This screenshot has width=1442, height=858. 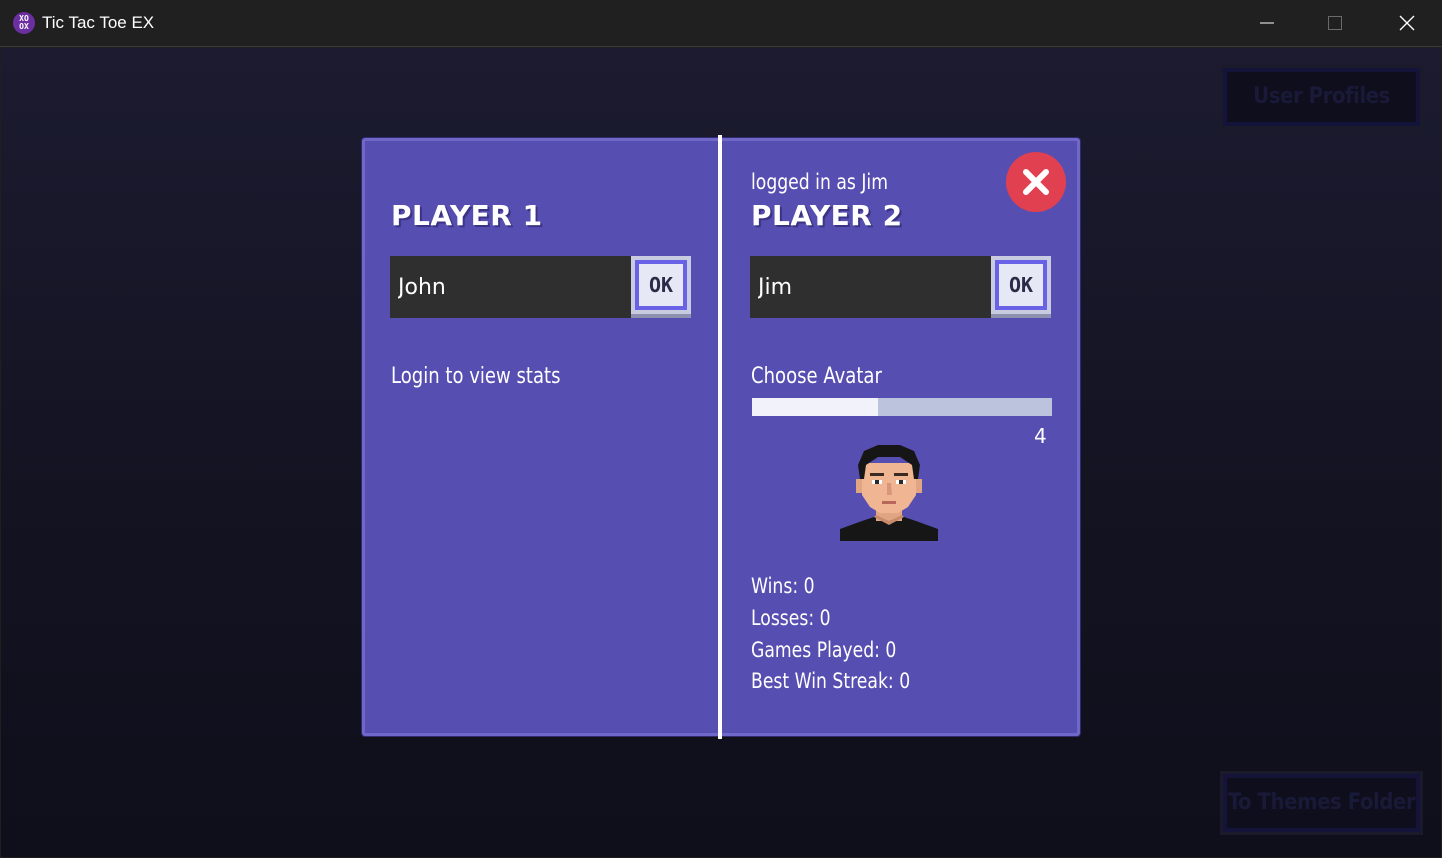 I want to click on maximize-button, so click(x=1335, y=23).